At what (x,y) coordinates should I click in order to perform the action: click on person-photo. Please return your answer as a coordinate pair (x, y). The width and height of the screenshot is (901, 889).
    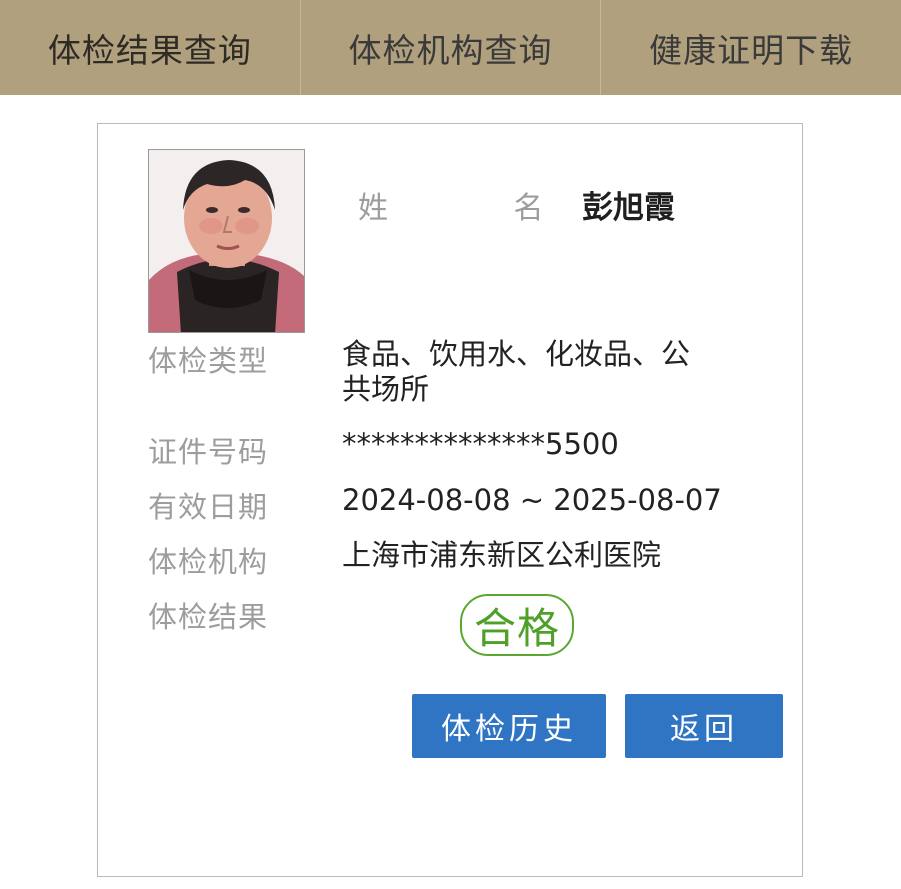
    Looking at the image, I should click on (226, 241).